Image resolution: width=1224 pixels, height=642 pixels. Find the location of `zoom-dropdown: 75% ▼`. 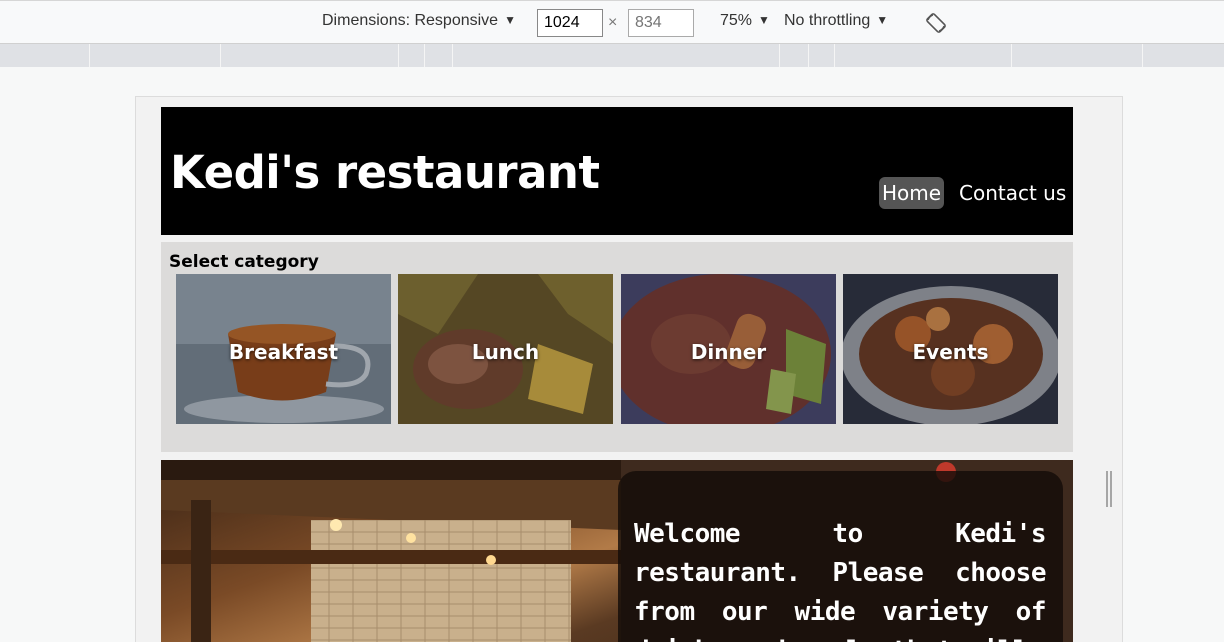

zoom-dropdown: 75% ▼ is located at coordinates (745, 21).